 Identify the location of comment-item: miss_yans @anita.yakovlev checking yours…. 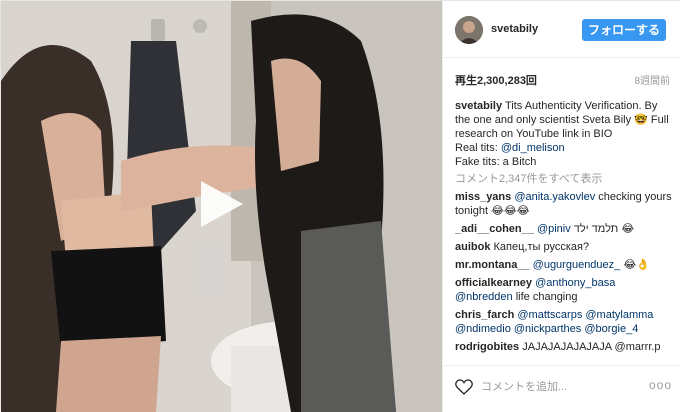
(564, 204).